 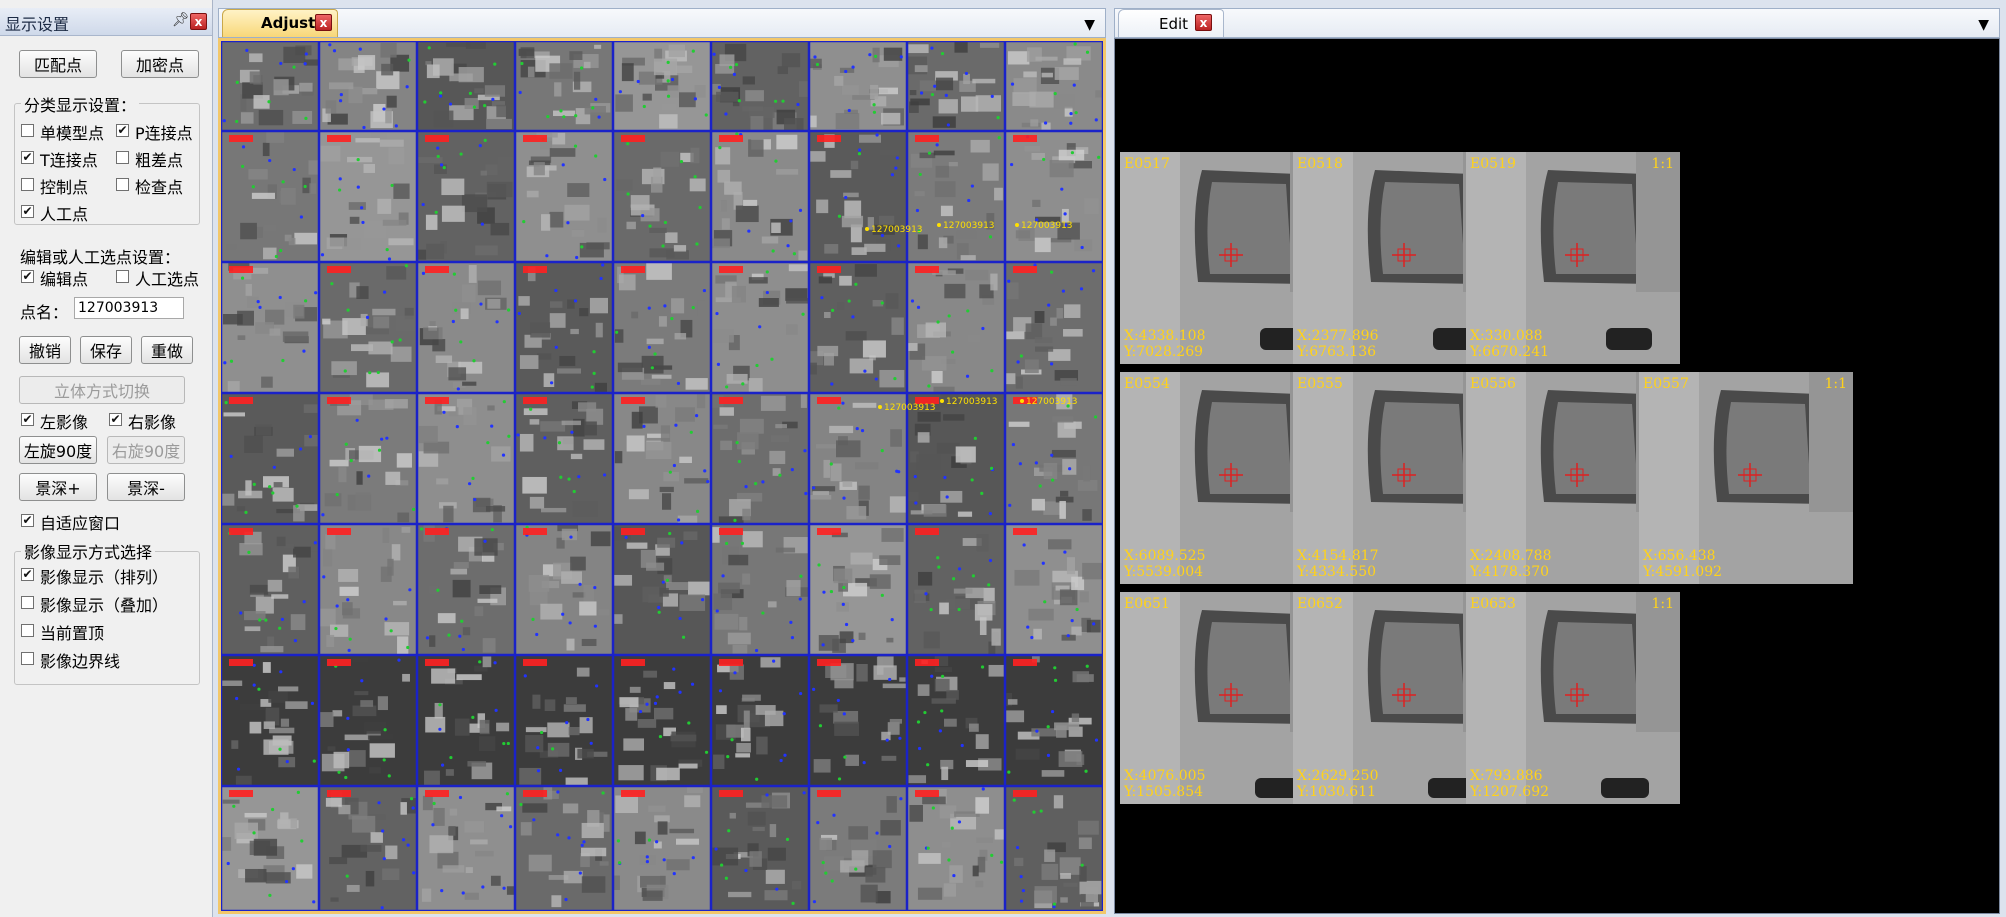 What do you see at coordinates (102, 390) in the screenshot?
I see `stereo-mode-toggle-button: 立体方式切换` at bounding box center [102, 390].